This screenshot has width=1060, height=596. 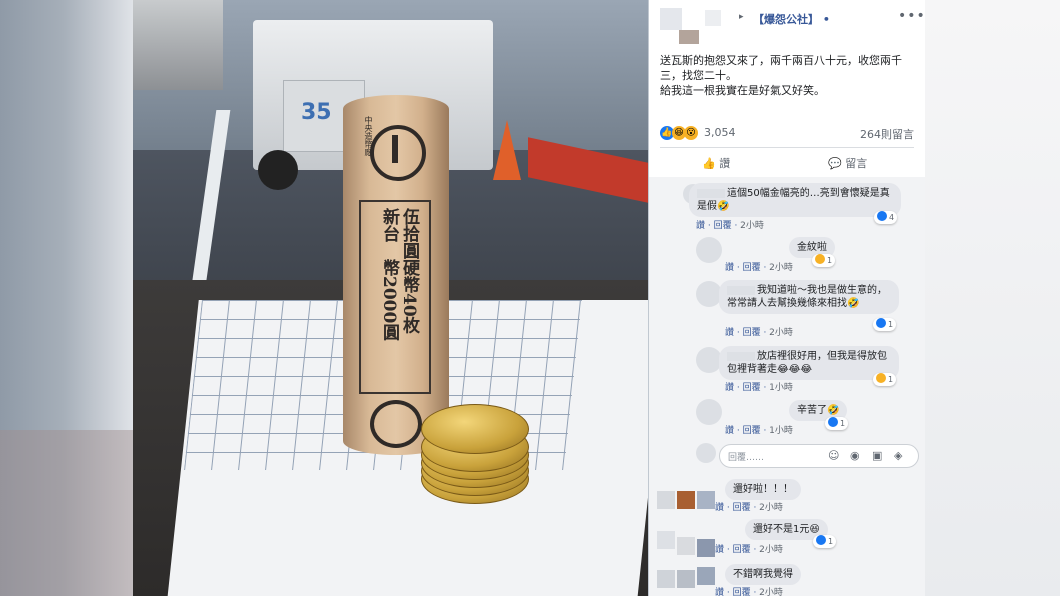 I want to click on sticker-icon: ◈, so click(x=898, y=455).